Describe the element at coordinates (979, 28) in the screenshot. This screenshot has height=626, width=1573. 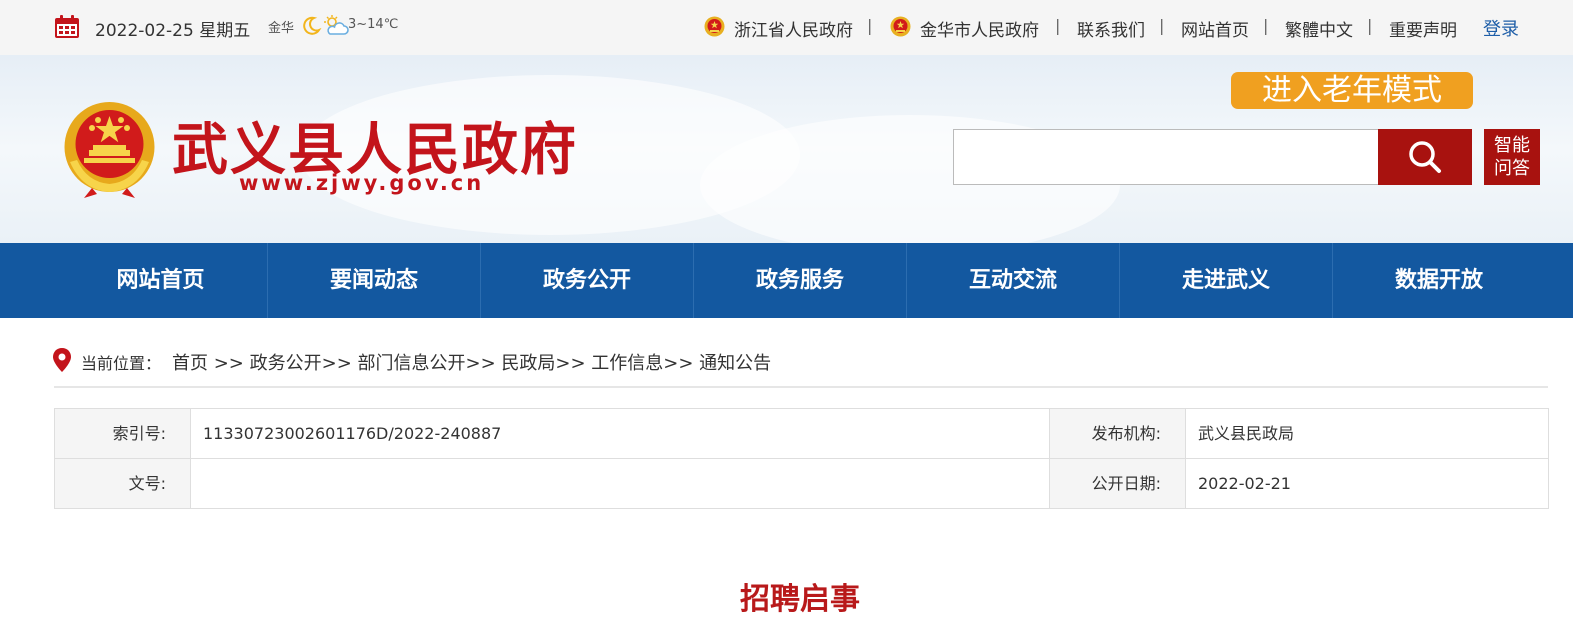
I see `link-jinhua-gov: 金华市人民政府` at that location.